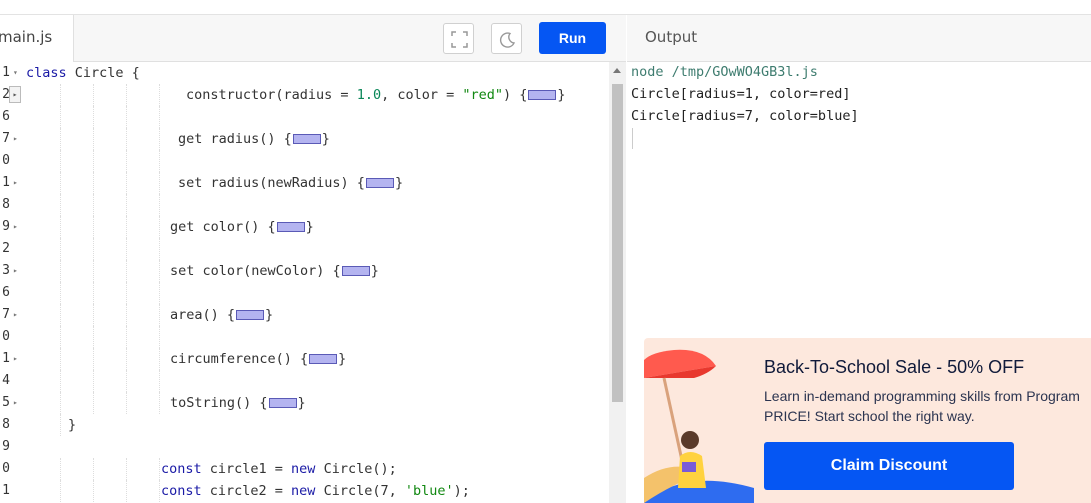  What do you see at coordinates (6, 314) in the screenshot?
I see `line-number: 7` at bounding box center [6, 314].